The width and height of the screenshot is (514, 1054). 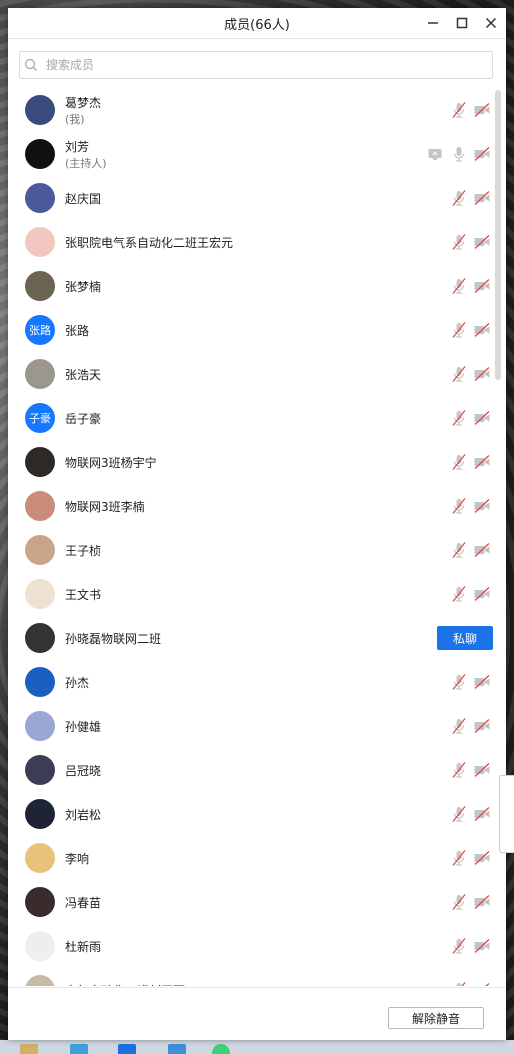 I want to click on search-input, so click(x=267, y=65).